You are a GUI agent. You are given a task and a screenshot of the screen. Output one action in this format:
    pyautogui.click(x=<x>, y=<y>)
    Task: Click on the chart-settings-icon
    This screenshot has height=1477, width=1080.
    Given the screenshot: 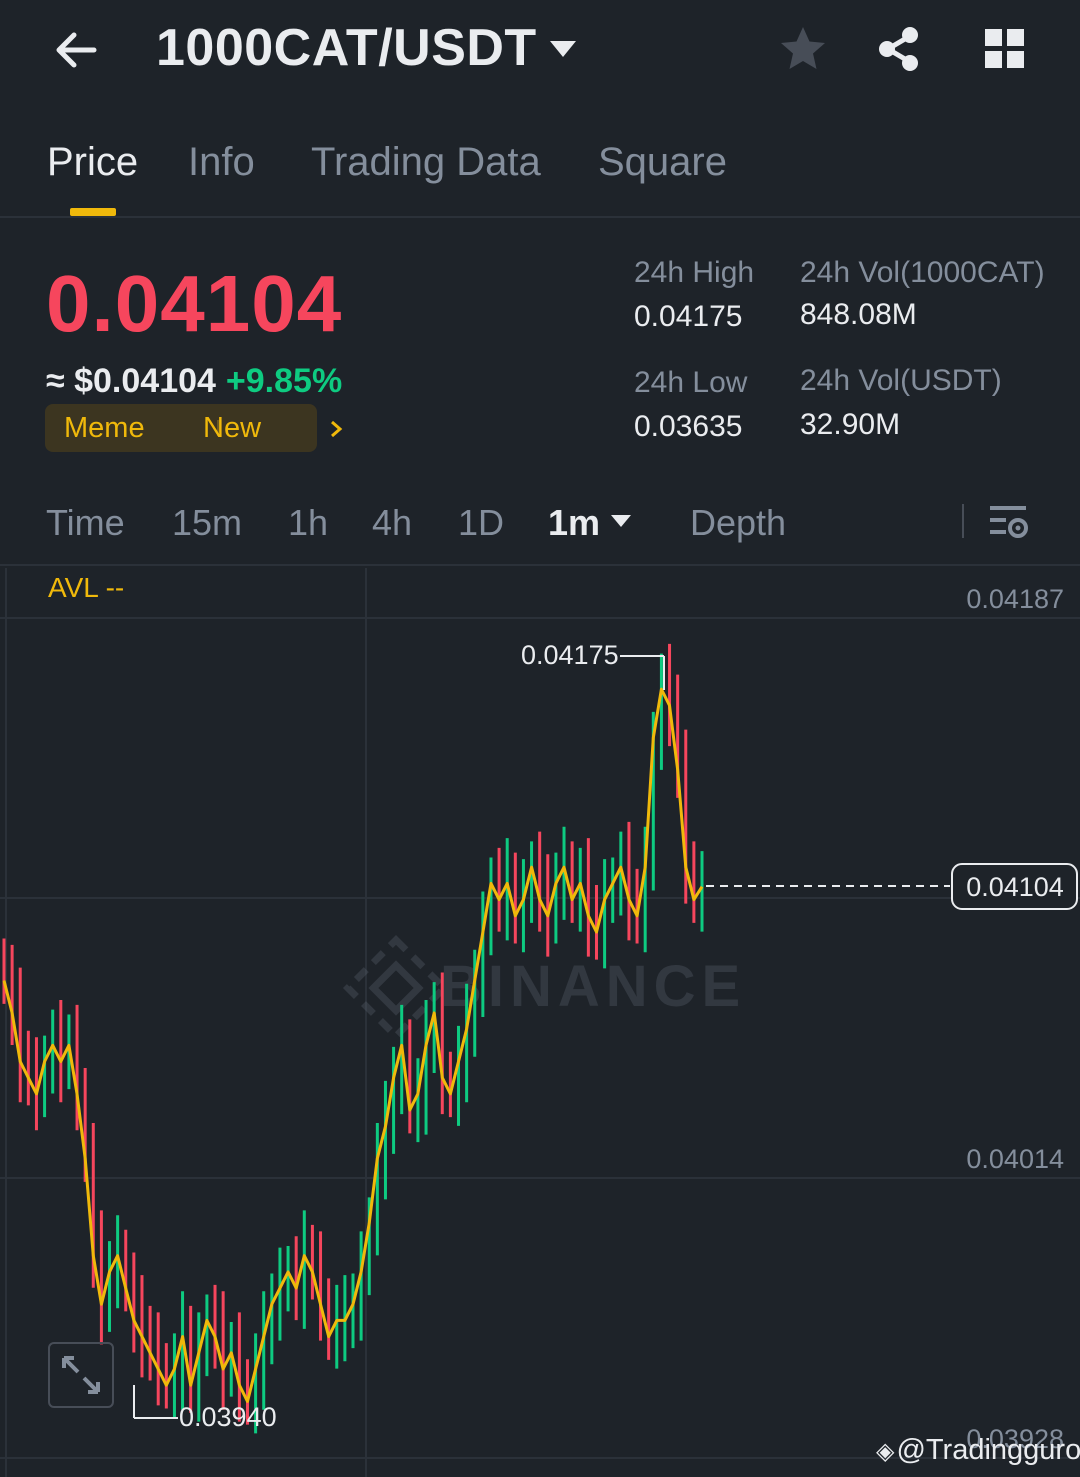 What is the action you would take?
    pyautogui.click(x=1009, y=523)
    